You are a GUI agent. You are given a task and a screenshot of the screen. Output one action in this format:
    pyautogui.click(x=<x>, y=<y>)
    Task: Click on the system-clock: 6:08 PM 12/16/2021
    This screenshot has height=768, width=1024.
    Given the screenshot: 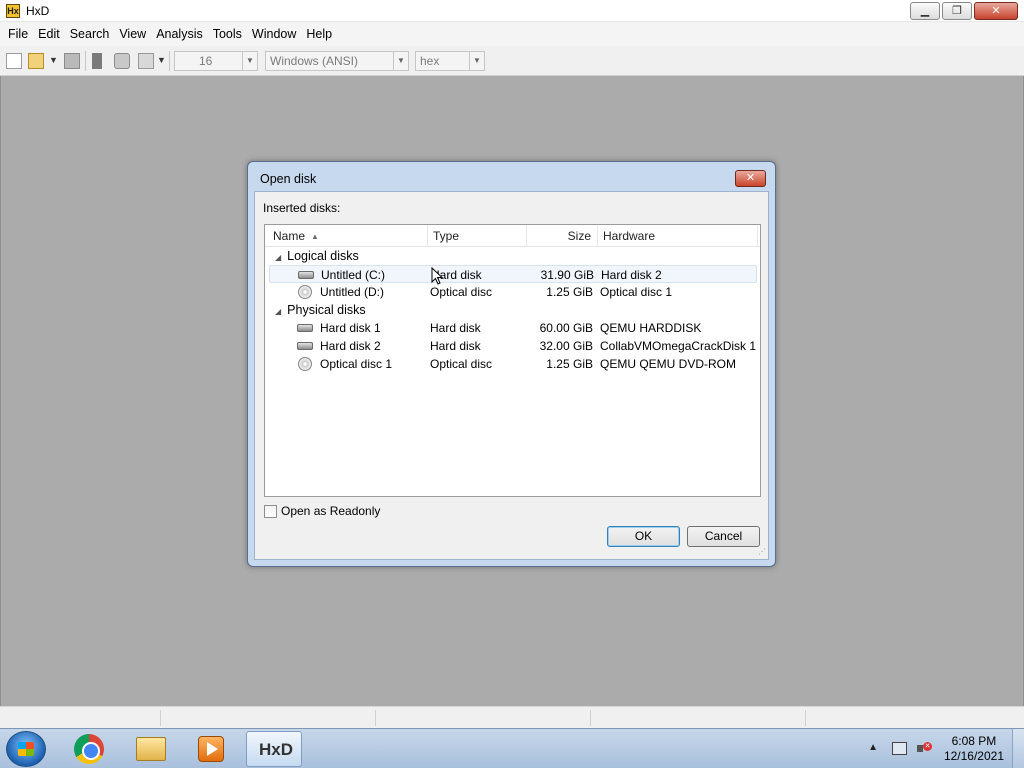 What is the action you would take?
    pyautogui.click(x=974, y=749)
    